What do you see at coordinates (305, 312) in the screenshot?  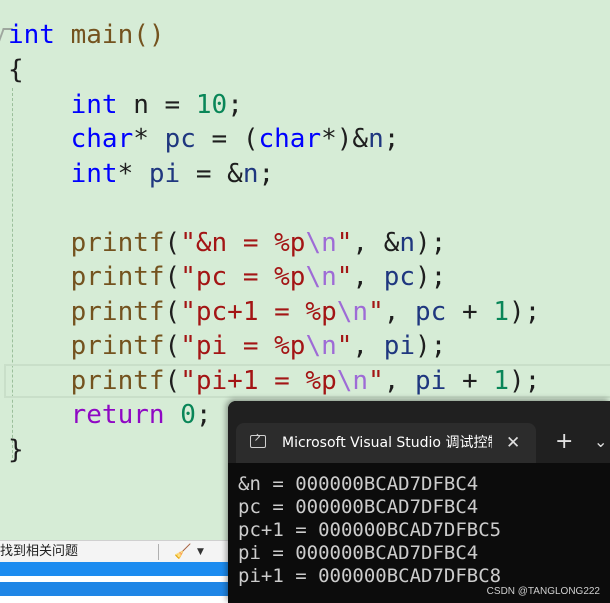 I see `code-line-9: printf("pc+1 = %p\n", pc + 1);` at bounding box center [305, 312].